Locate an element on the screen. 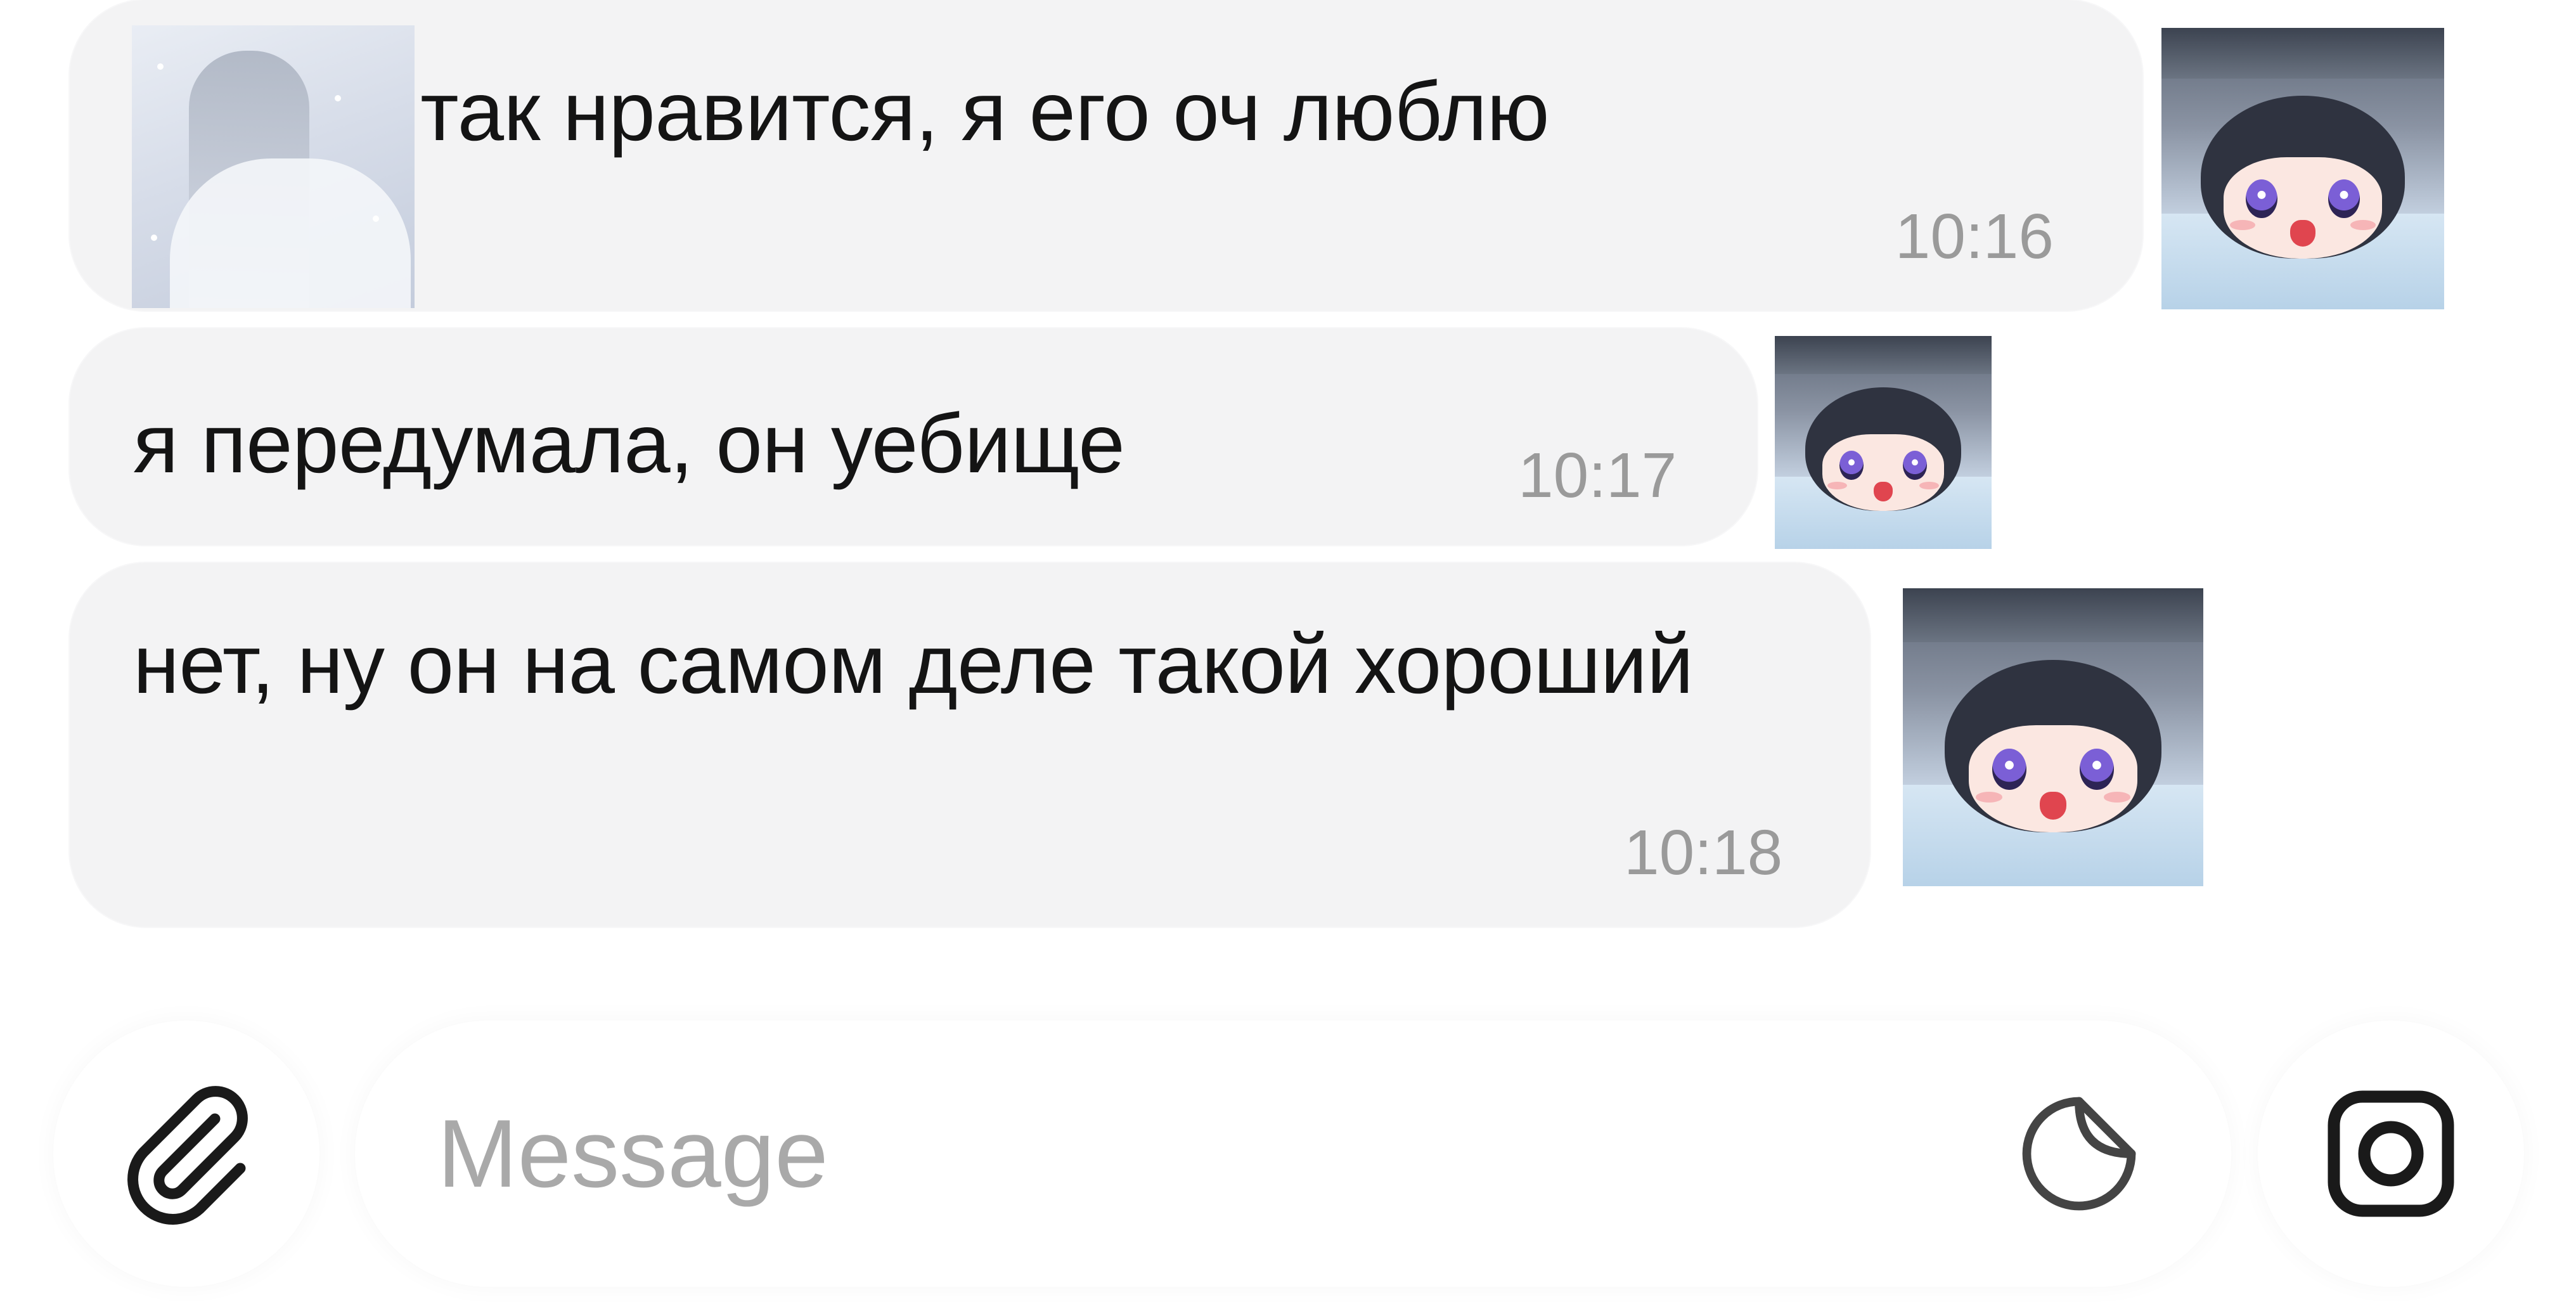 This screenshot has width=2576, height=1316. sticker-button is located at coordinates (2079, 1153).